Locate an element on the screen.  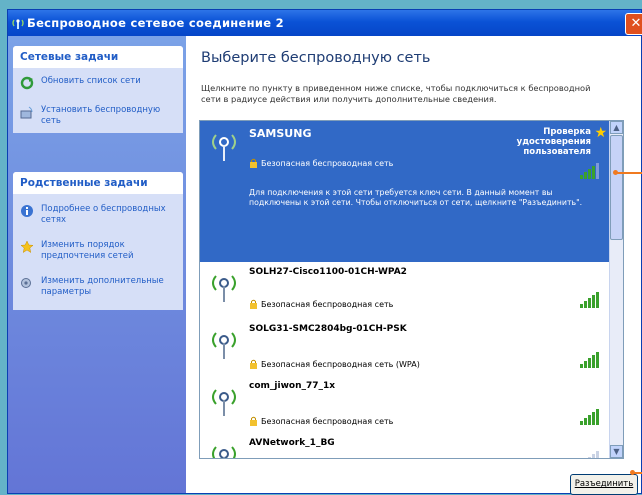
security-status: Безопасная беспроводная сеть (WPA) is located at coordinates (334, 364).